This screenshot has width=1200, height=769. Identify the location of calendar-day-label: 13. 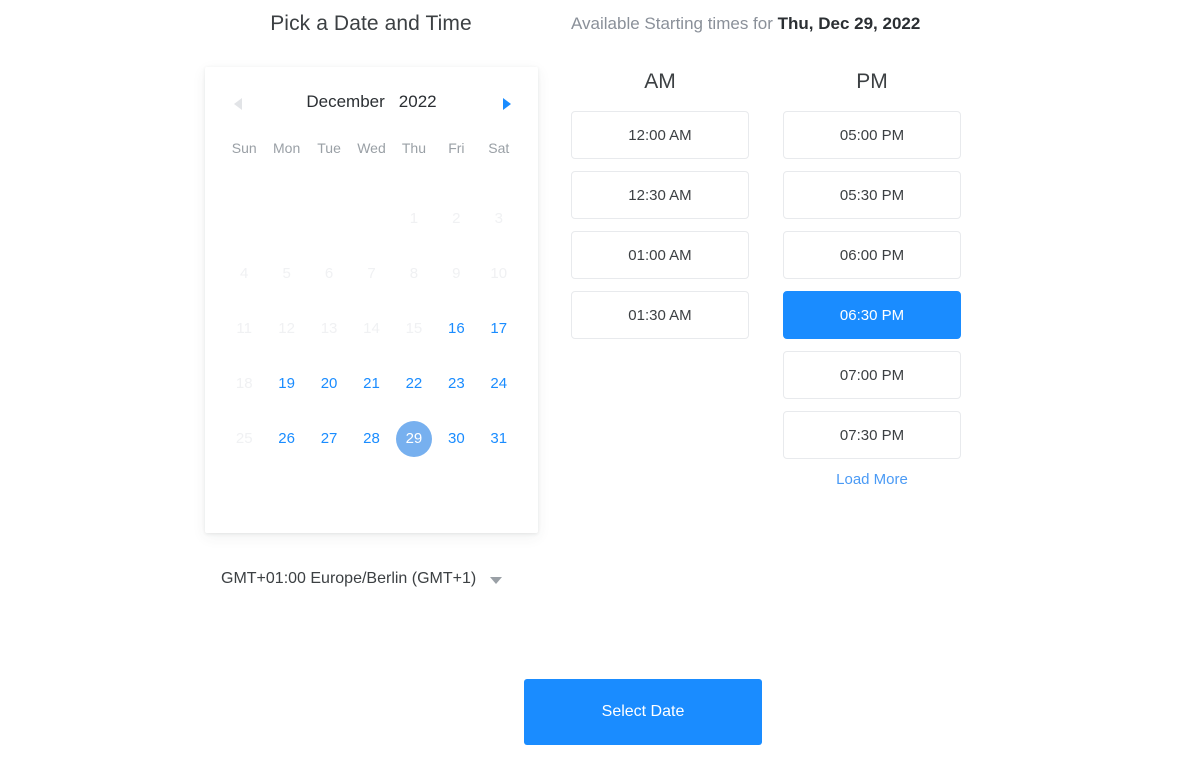
(329, 328).